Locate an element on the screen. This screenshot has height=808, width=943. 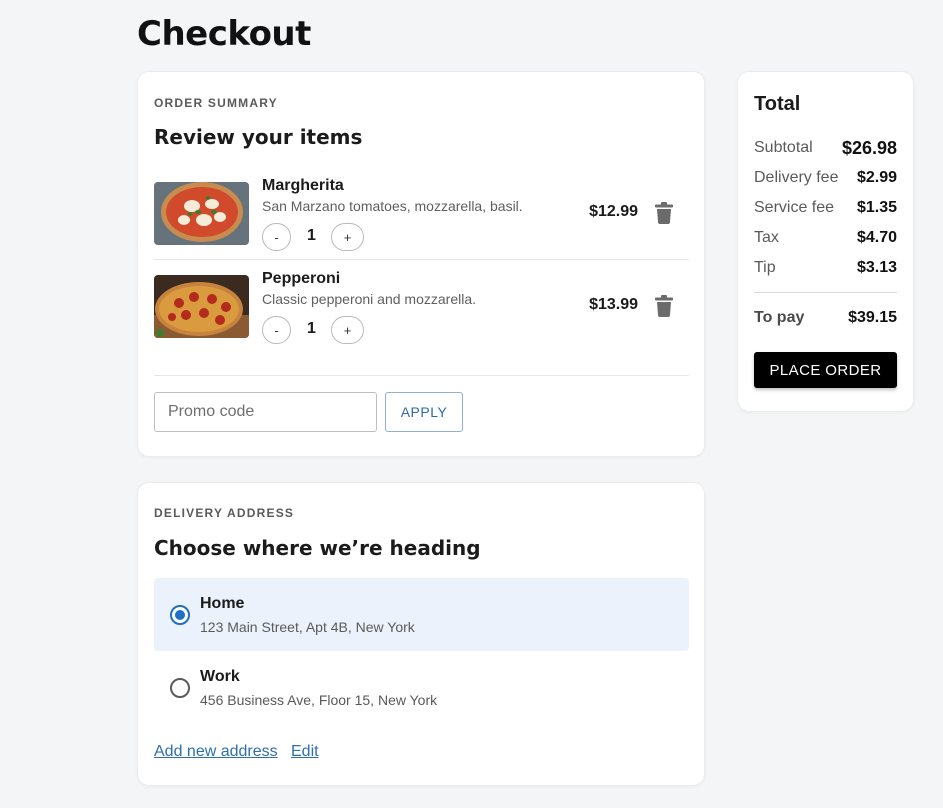
pepperoni-pizza-image is located at coordinates (201, 306).